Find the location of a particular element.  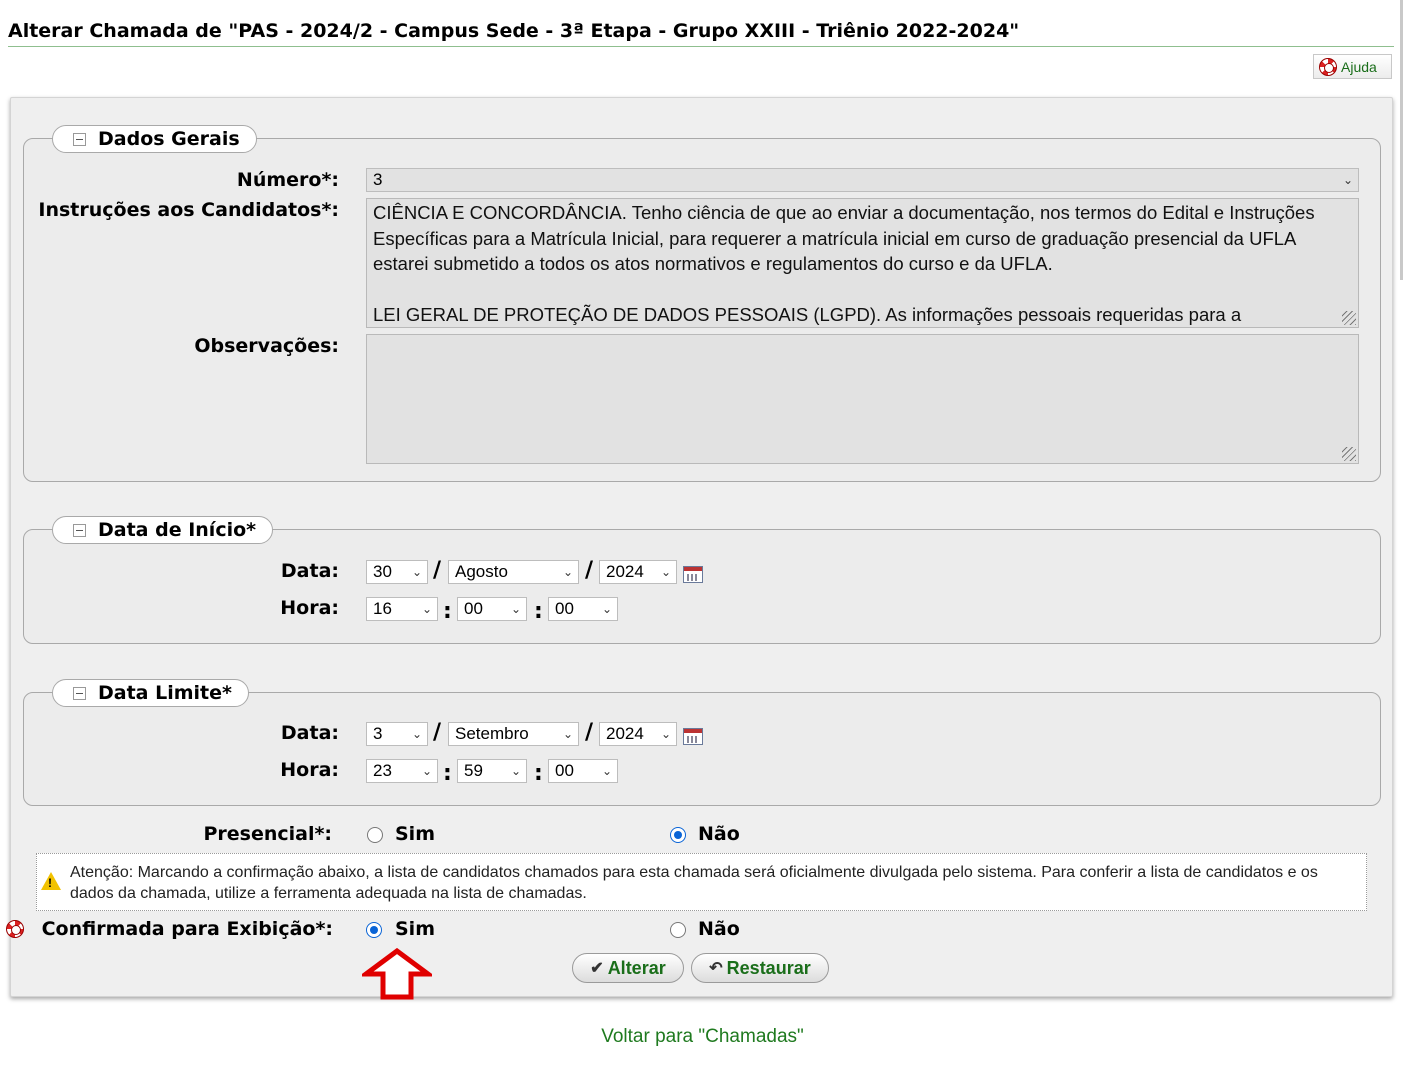

data-inicio-hora-value: 16 is located at coordinates (382, 608).